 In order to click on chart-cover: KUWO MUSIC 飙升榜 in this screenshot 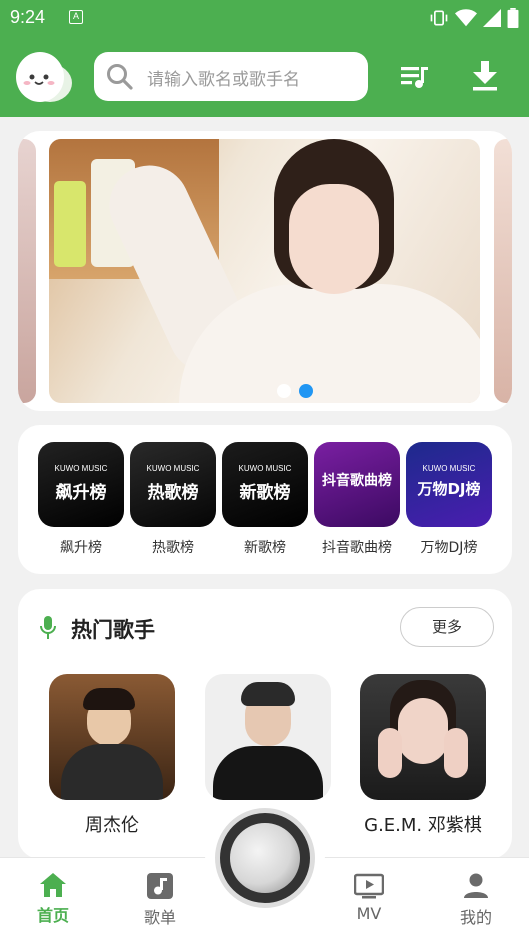, I will do `click(81, 484)`.